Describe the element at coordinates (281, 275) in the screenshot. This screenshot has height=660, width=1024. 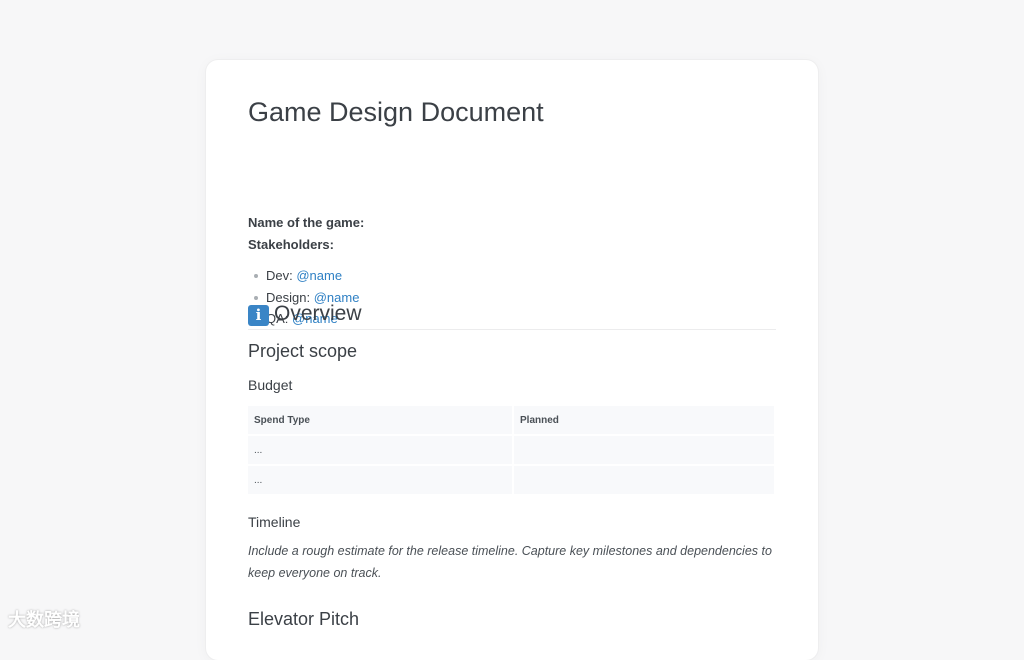
I see `stakeholder-role: Dev:` at that location.